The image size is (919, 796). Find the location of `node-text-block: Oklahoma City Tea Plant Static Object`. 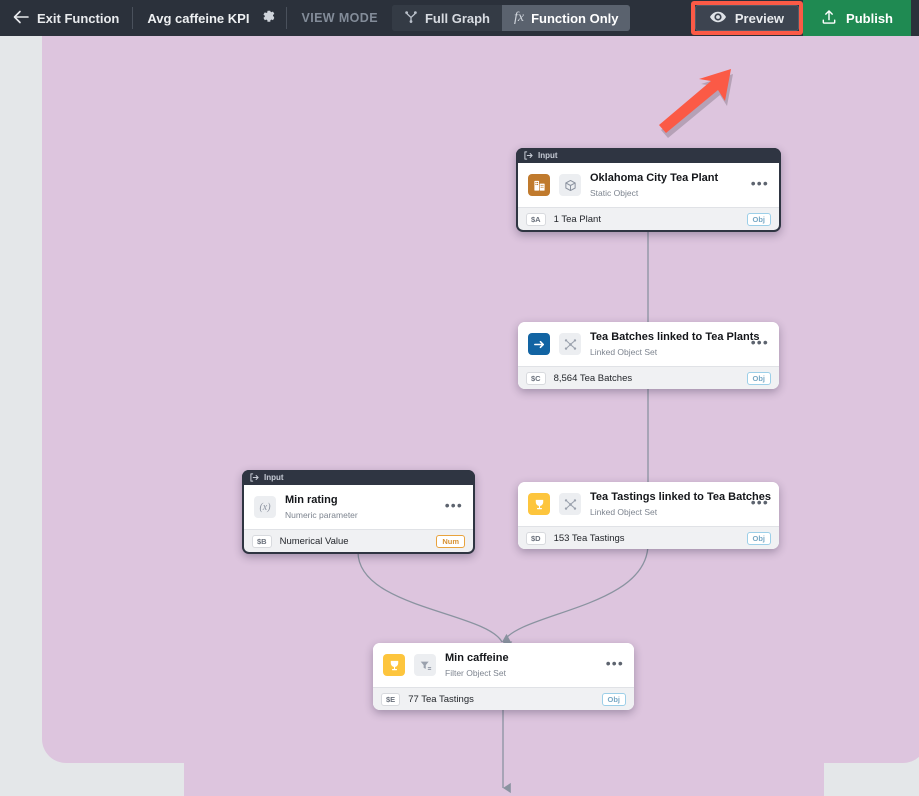

node-text-block: Oklahoma City Tea Plant Static Object is located at coordinates (666, 185).